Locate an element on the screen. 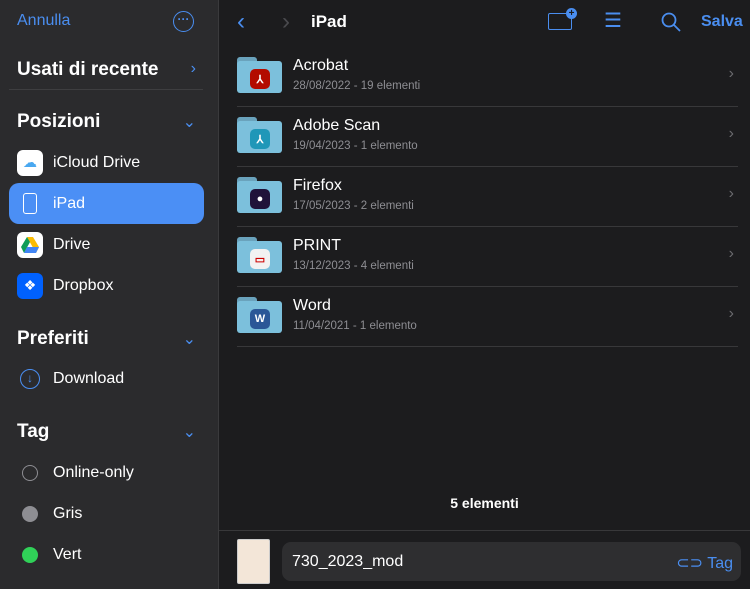 Image resolution: width=750 pixels, height=589 pixels. folder-icon: W is located at coordinates (259, 315).